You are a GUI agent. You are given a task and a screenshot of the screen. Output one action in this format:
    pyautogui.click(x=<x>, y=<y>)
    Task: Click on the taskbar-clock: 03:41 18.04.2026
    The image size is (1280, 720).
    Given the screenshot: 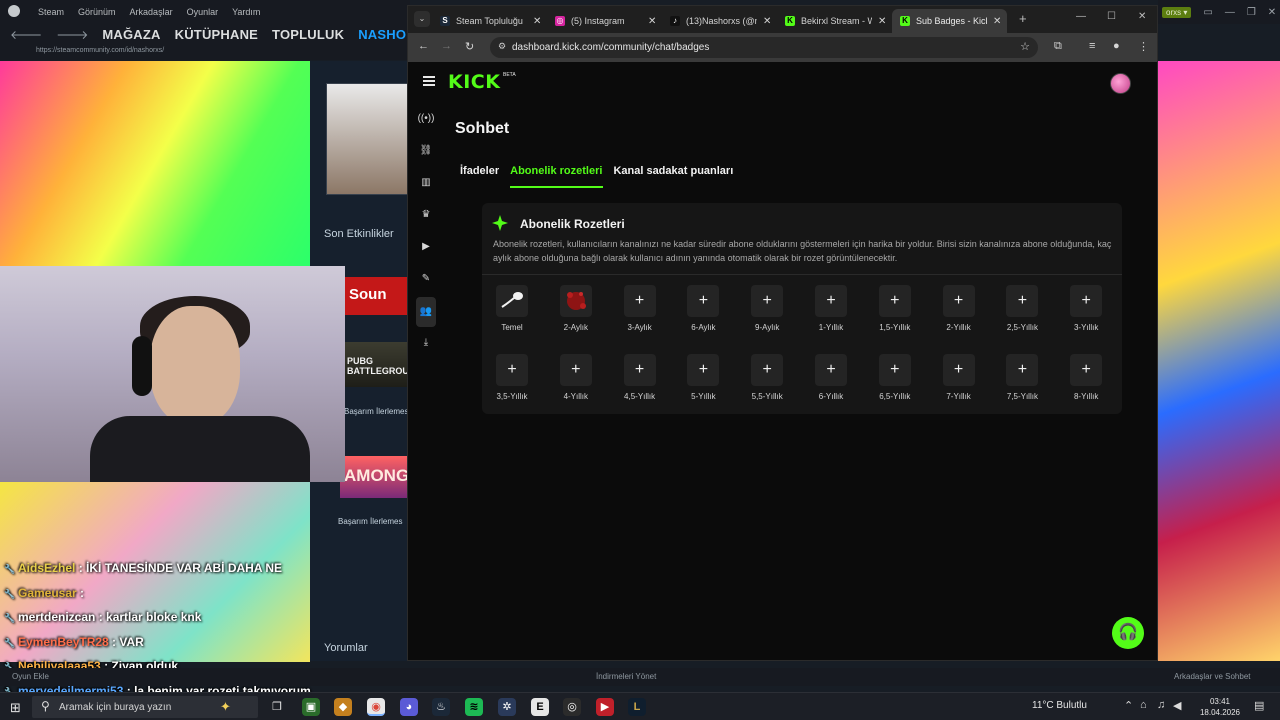 What is the action you would take?
    pyautogui.click(x=1220, y=707)
    